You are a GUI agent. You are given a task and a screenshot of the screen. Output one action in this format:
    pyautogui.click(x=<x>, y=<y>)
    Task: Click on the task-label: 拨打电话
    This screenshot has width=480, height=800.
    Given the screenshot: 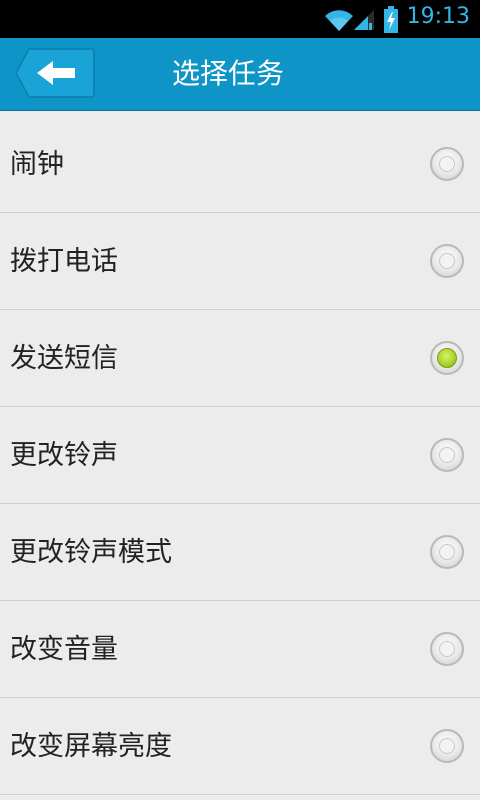 What is the action you would take?
    pyautogui.click(x=64, y=261)
    